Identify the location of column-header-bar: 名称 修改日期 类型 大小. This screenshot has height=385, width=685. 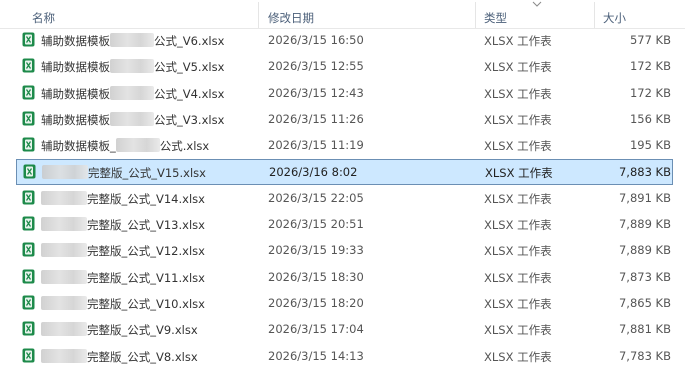
(342, 14).